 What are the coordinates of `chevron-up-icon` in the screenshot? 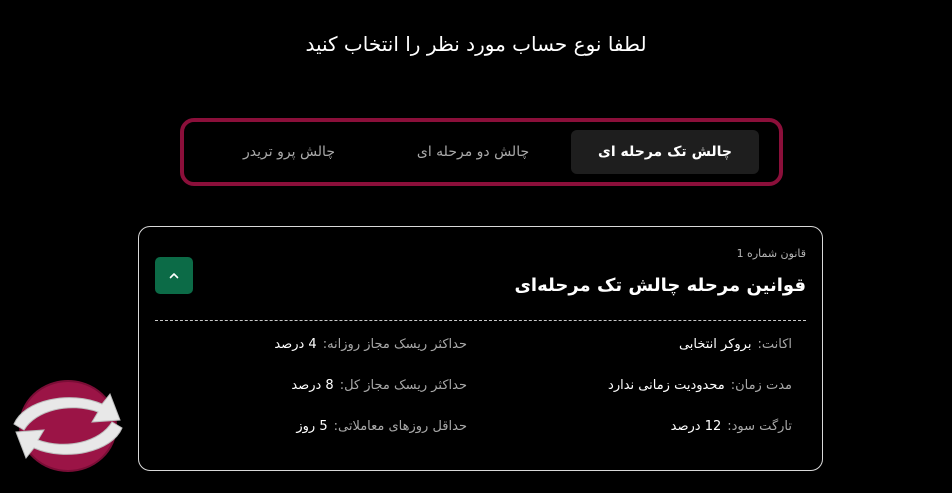 It's located at (174, 275).